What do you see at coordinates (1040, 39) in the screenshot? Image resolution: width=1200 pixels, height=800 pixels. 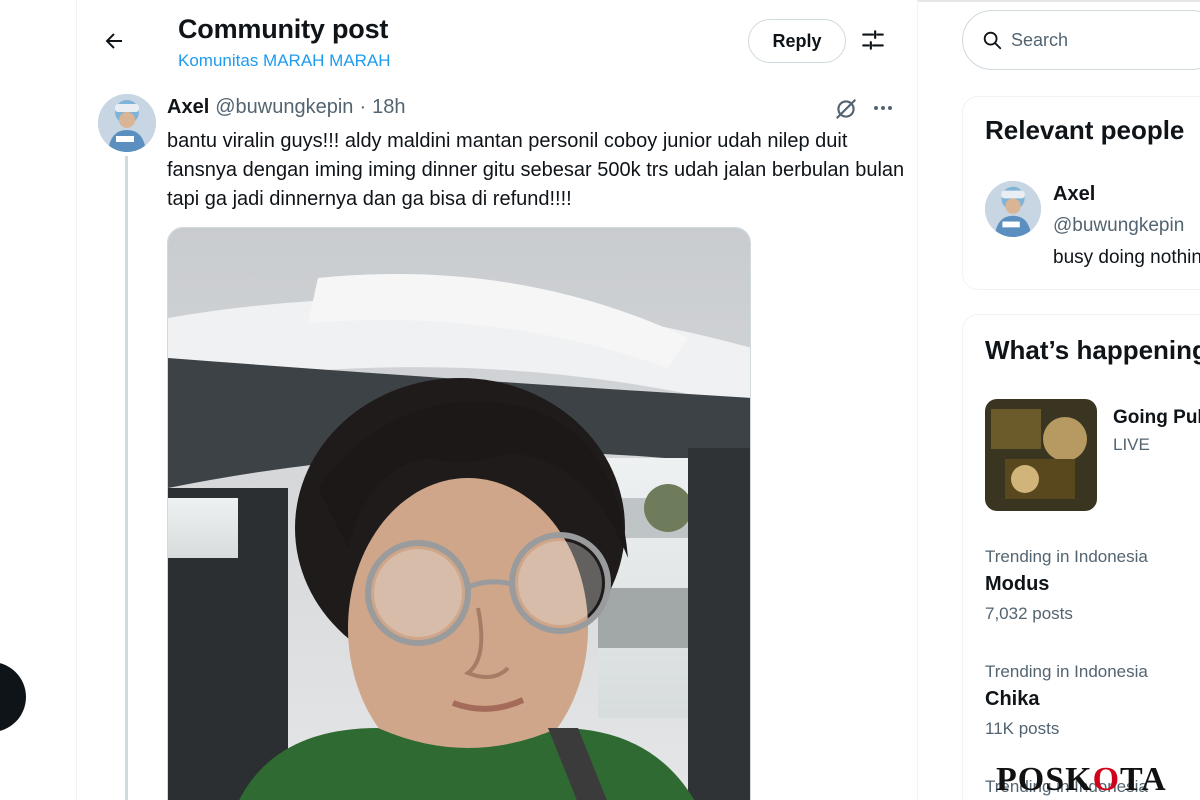 I see `search-placeholder: Search` at bounding box center [1040, 39].